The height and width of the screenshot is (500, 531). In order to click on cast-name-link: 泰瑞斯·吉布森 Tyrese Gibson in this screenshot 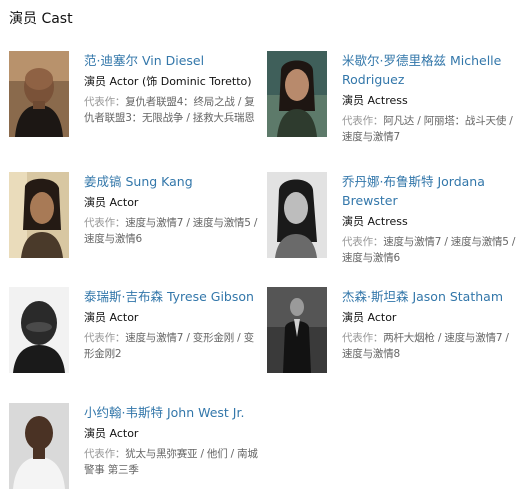, I will do `click(174, 296)`.